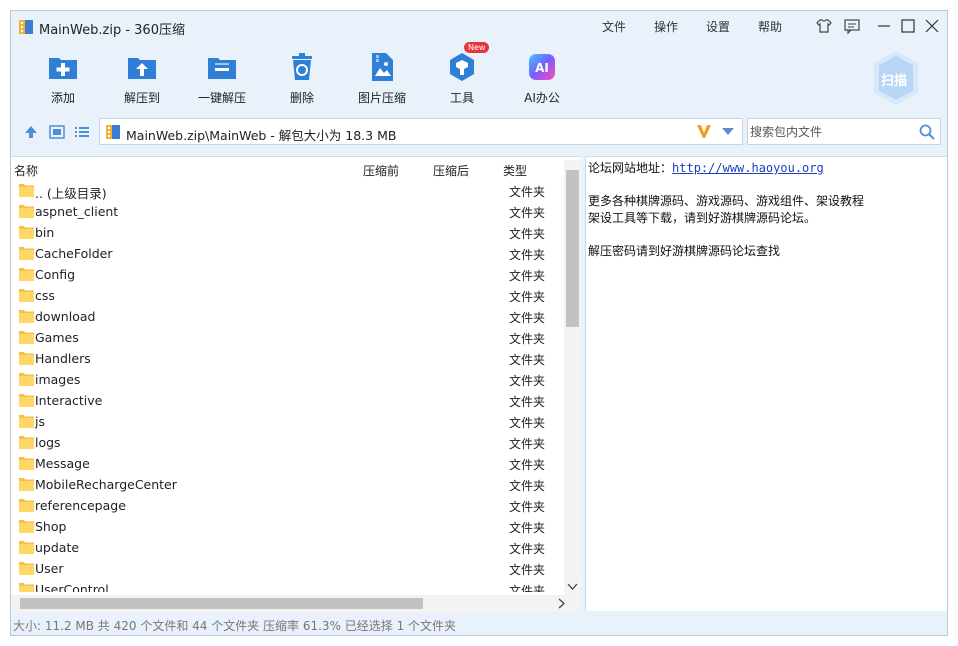 This screenshot has width=958, height=646. I want to click on table-row: MobileRechargeCenter 文件夹, so click(287, 484).